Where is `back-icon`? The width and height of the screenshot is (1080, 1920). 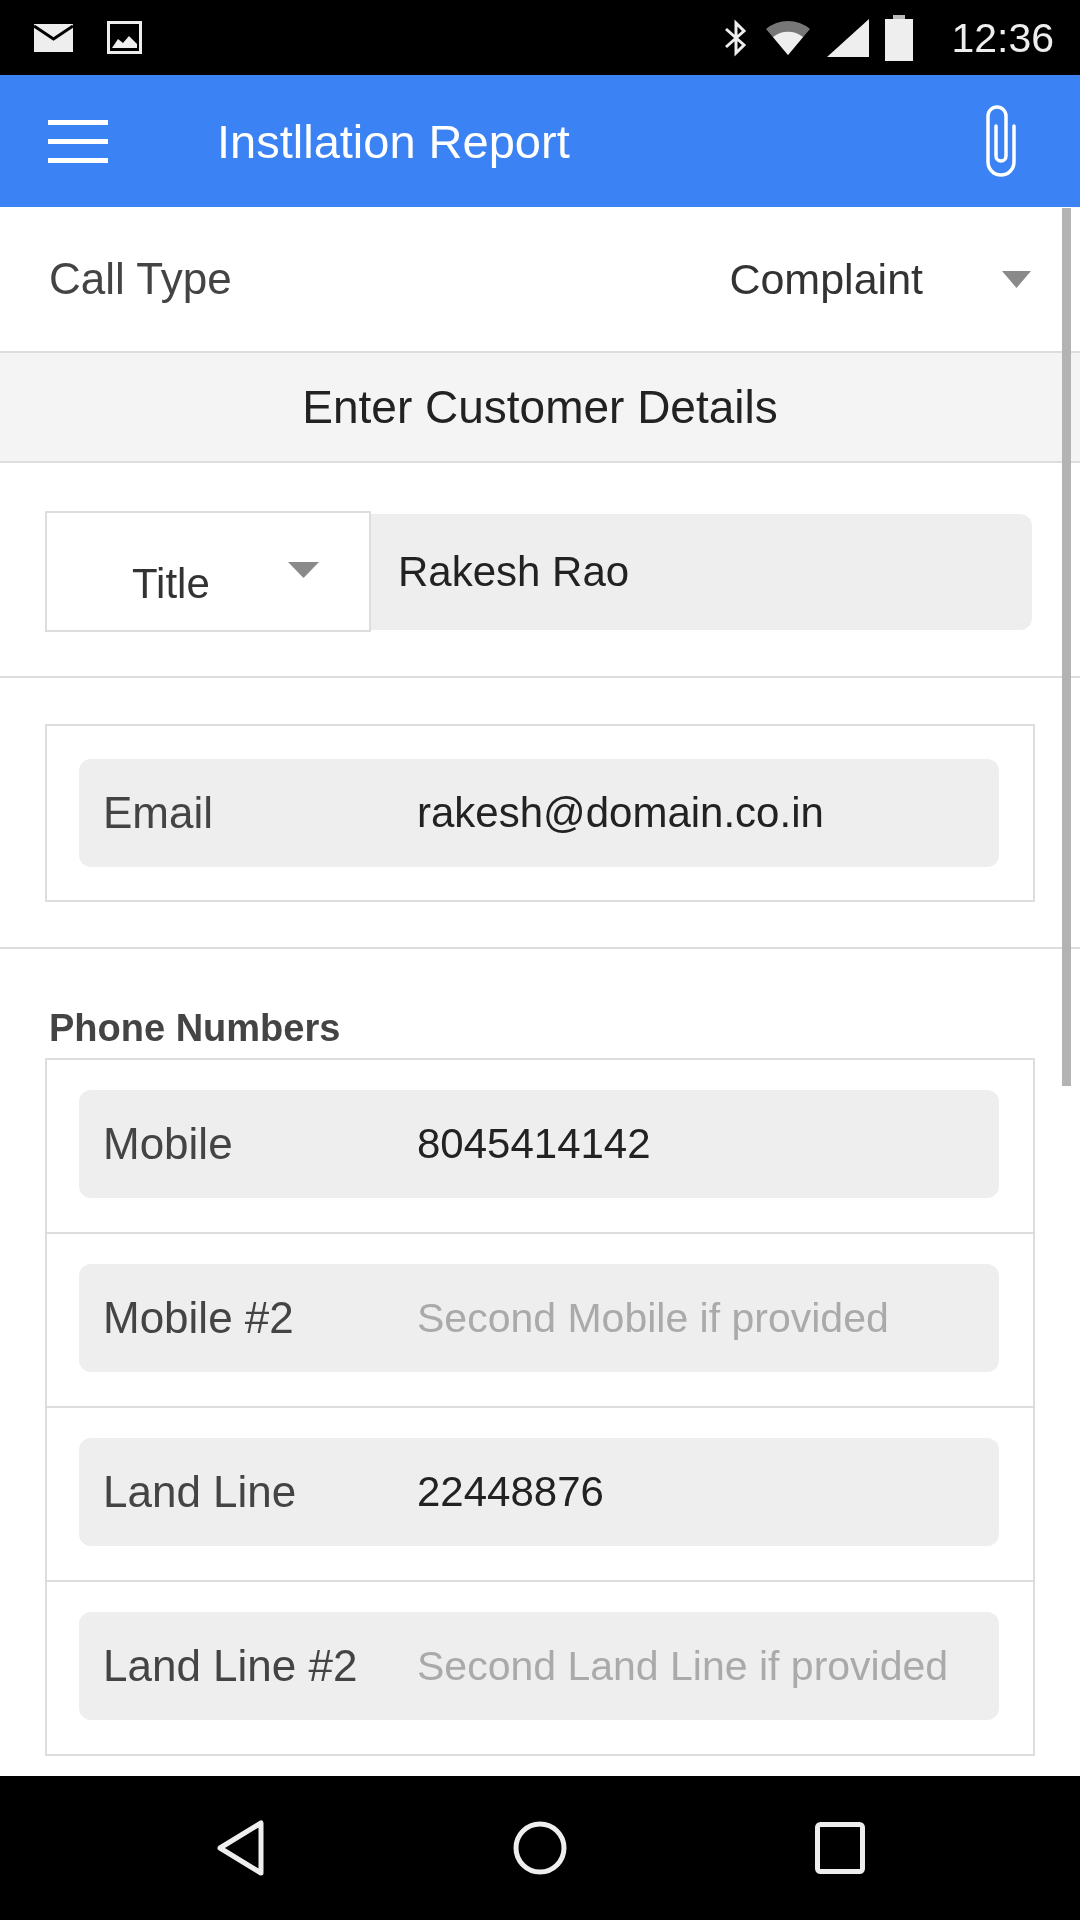 back-icon is located at coordinates (240, 1848).